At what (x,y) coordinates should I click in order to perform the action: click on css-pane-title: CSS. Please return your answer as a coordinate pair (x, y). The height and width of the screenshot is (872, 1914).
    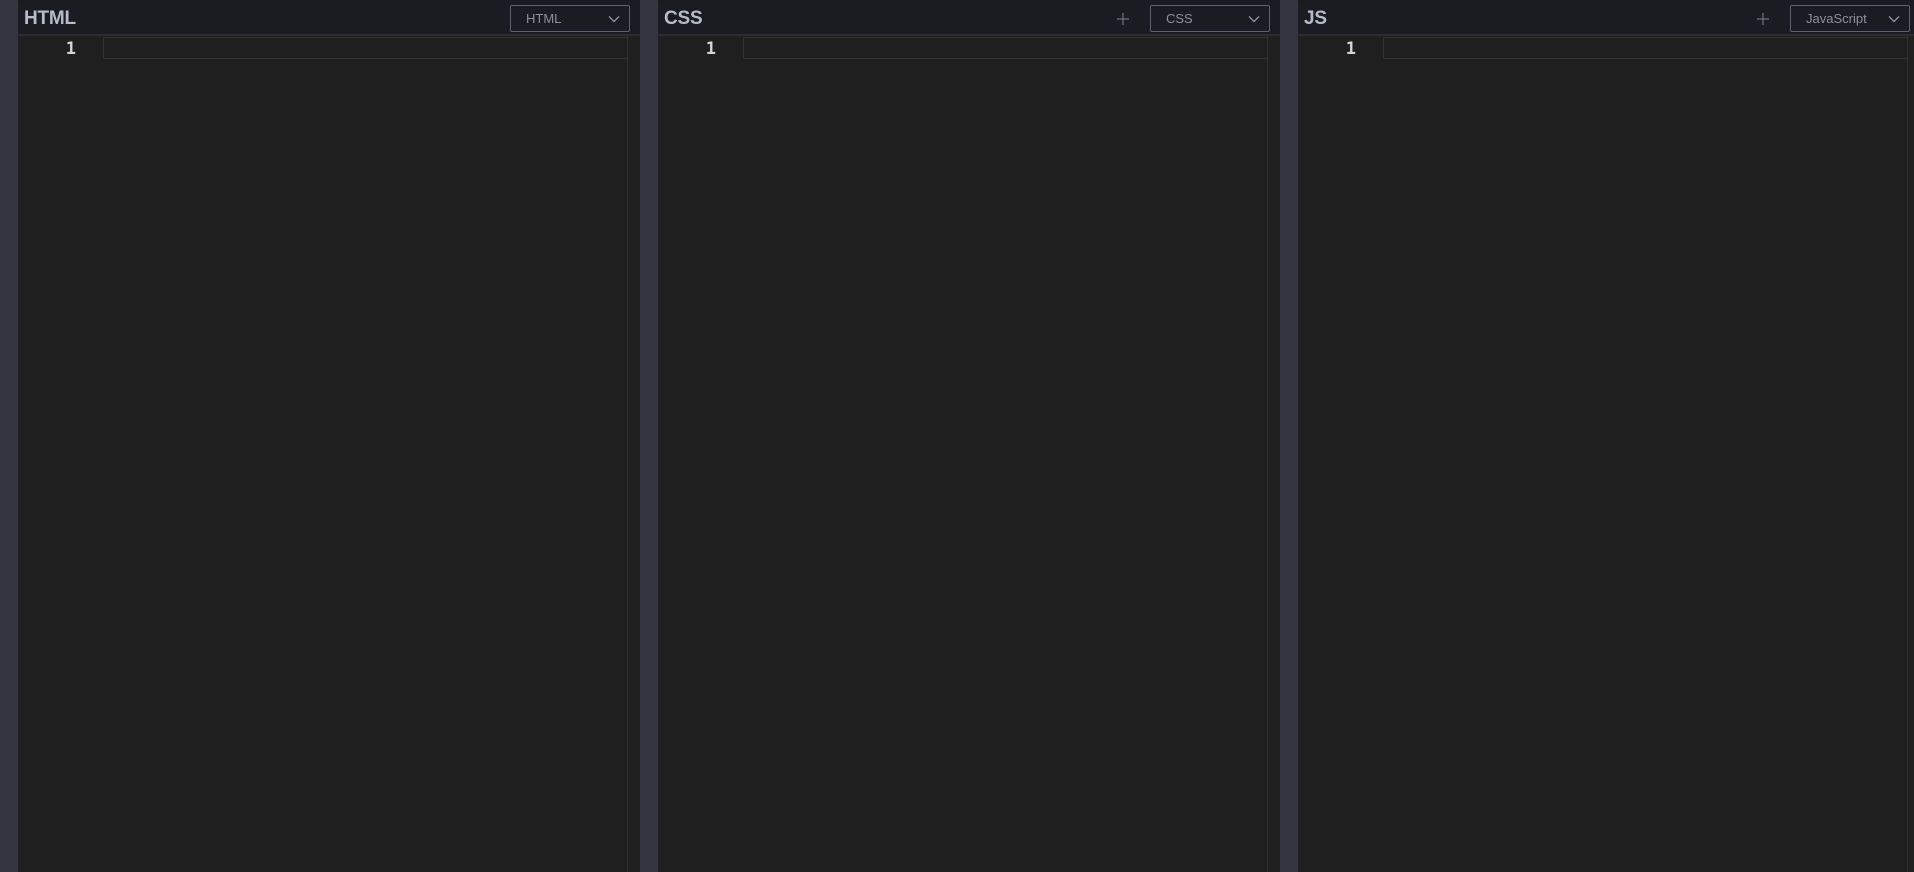
    Looking at the image, I should click on (683, 18).